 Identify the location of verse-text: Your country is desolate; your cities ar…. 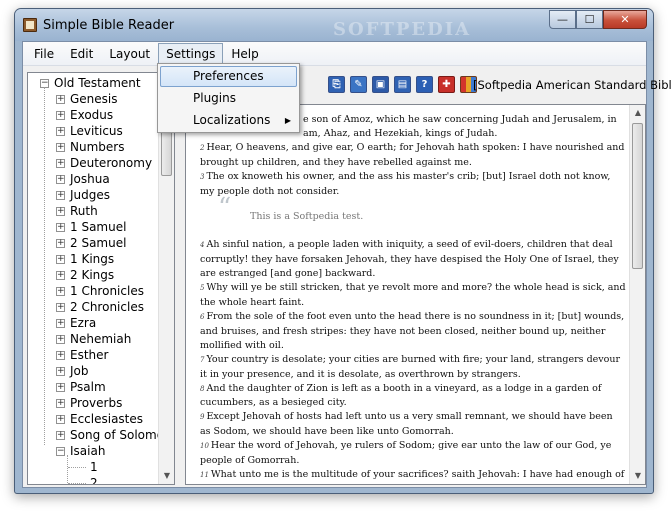
(410, 366).